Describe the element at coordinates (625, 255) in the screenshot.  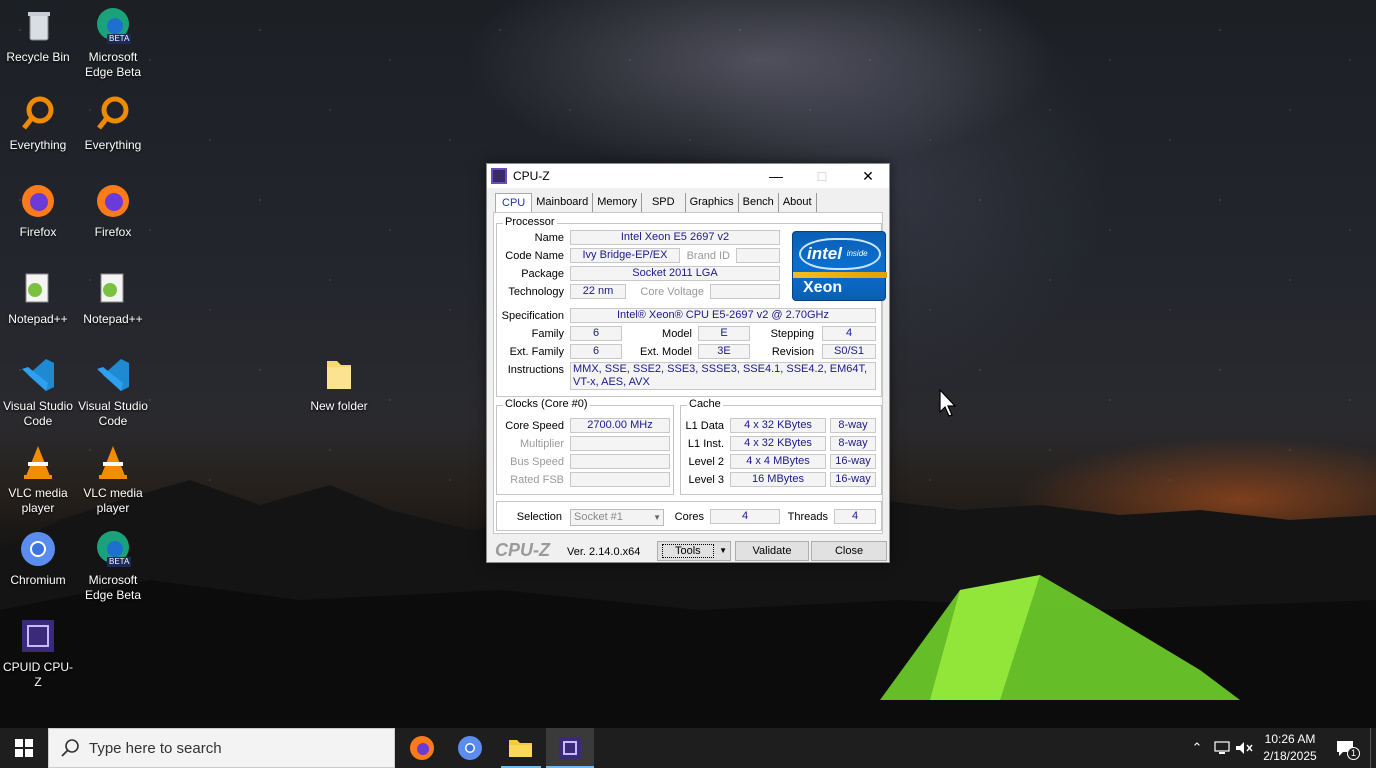
I see `codename-value: Ivy Bridge-EP/EX` at that location.